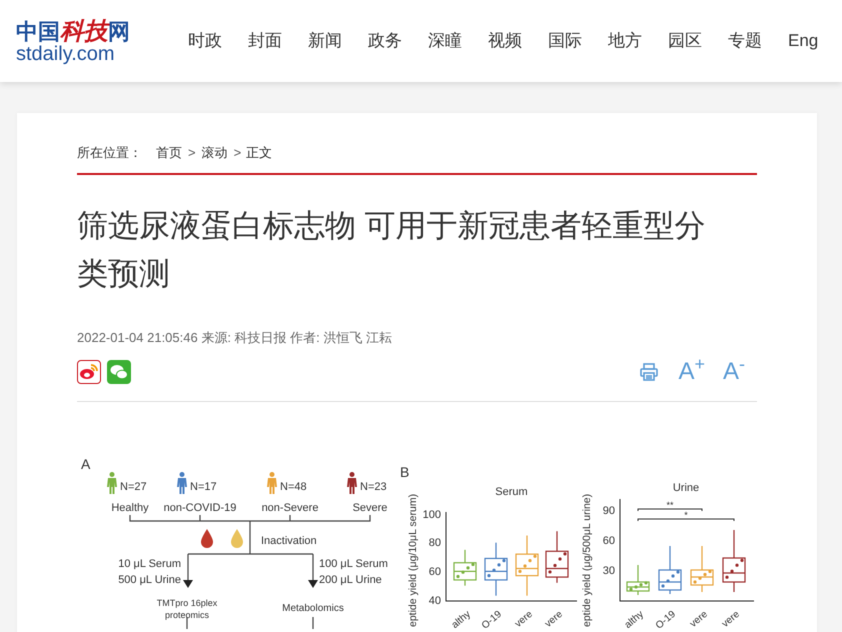  What do you see at coordinates (625, 41) in the screenshot?
I see `nav-link: 地方` at bounding box center [625, 41].